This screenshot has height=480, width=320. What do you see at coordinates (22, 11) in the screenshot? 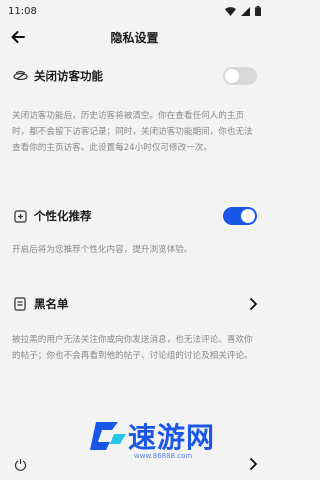
I see `status-time: 11:08` at bounding box center [22, 11].